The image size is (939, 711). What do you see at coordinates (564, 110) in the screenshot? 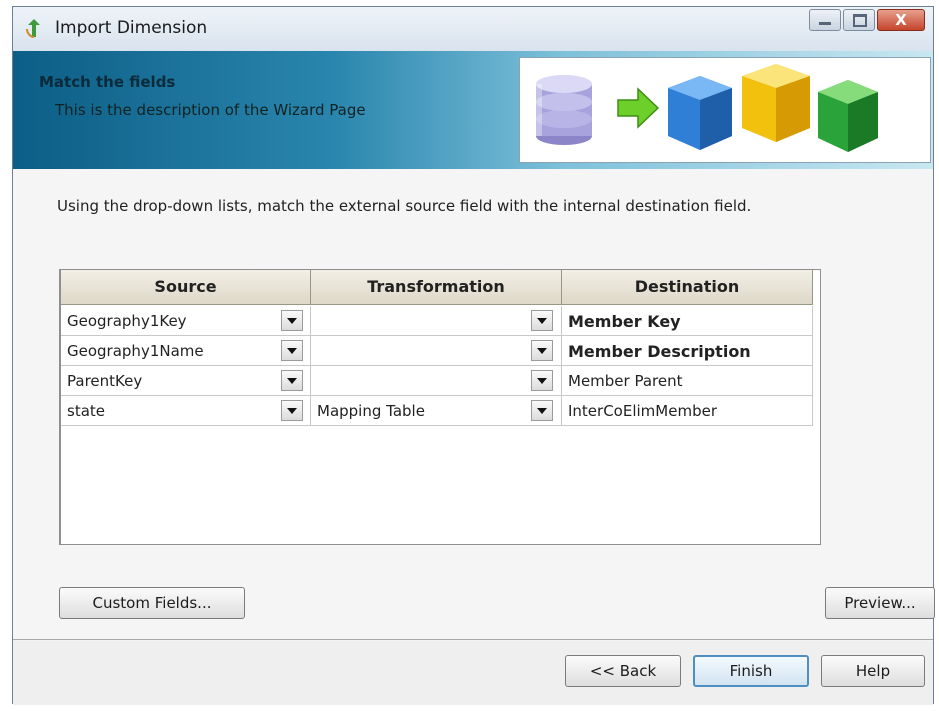
I see `database-icon` at bounding box center [564, 110].